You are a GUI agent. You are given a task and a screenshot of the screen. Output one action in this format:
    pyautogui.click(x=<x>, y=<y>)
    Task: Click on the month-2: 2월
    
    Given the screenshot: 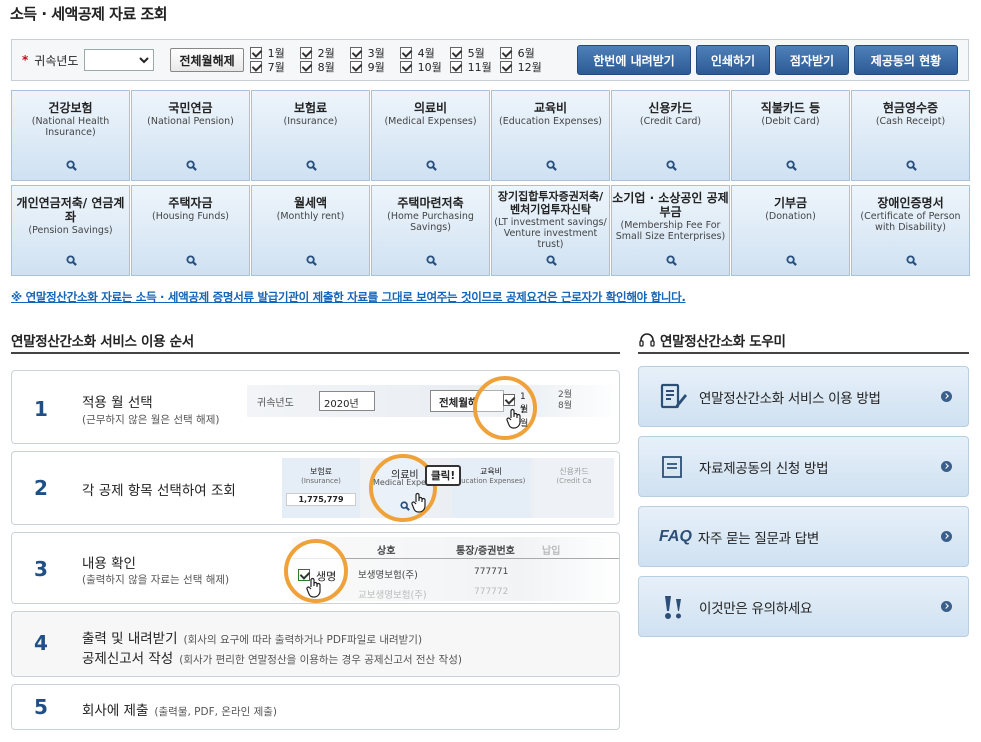 What is the action you would take?
    pyautogui.click(x=324, y=53)
    